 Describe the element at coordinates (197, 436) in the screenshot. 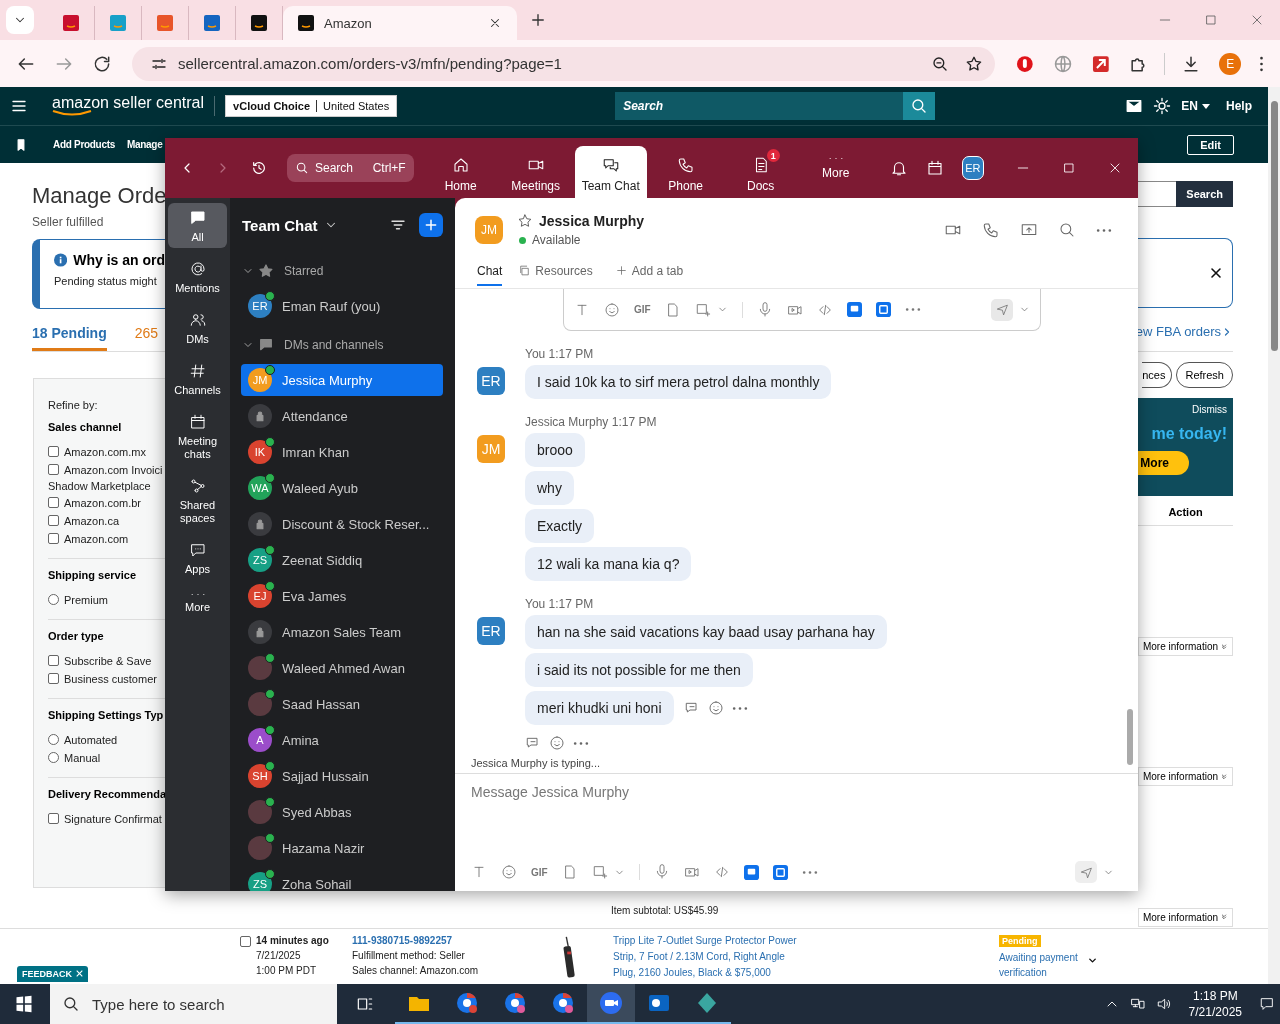

I see `sidebar-item: Meeting chats` at that location.